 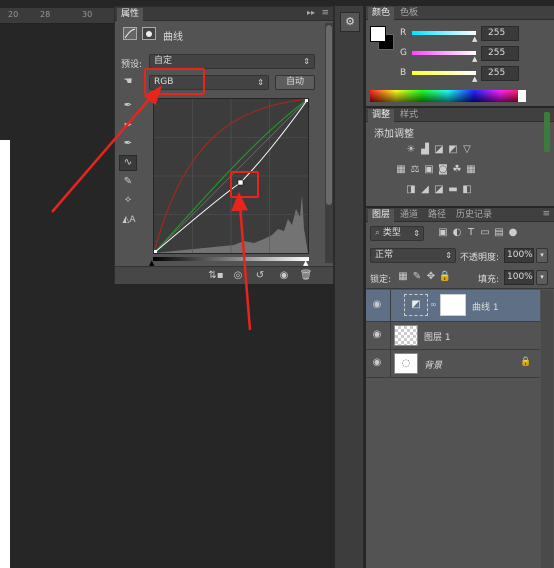 I want to click on color-tabbar: 颜色 色板, so click(x=460, y=13).